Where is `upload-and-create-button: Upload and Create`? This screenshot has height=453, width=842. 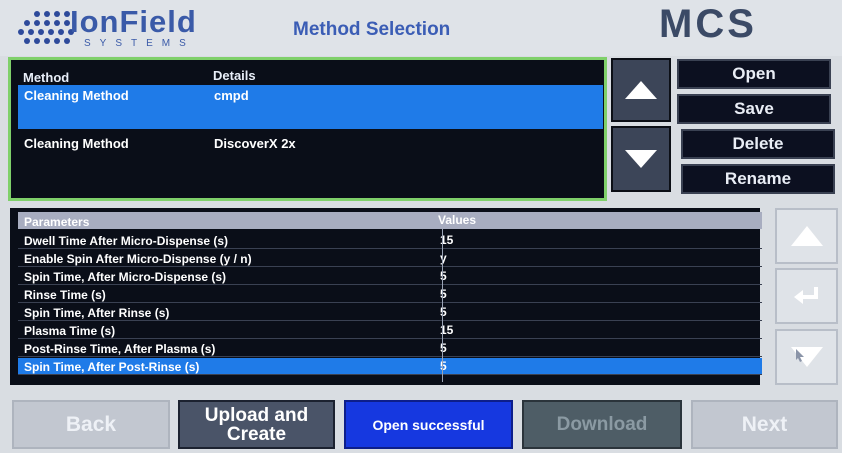
upload-and-create-button: Upload and Create is located at coordinates (256, 424).